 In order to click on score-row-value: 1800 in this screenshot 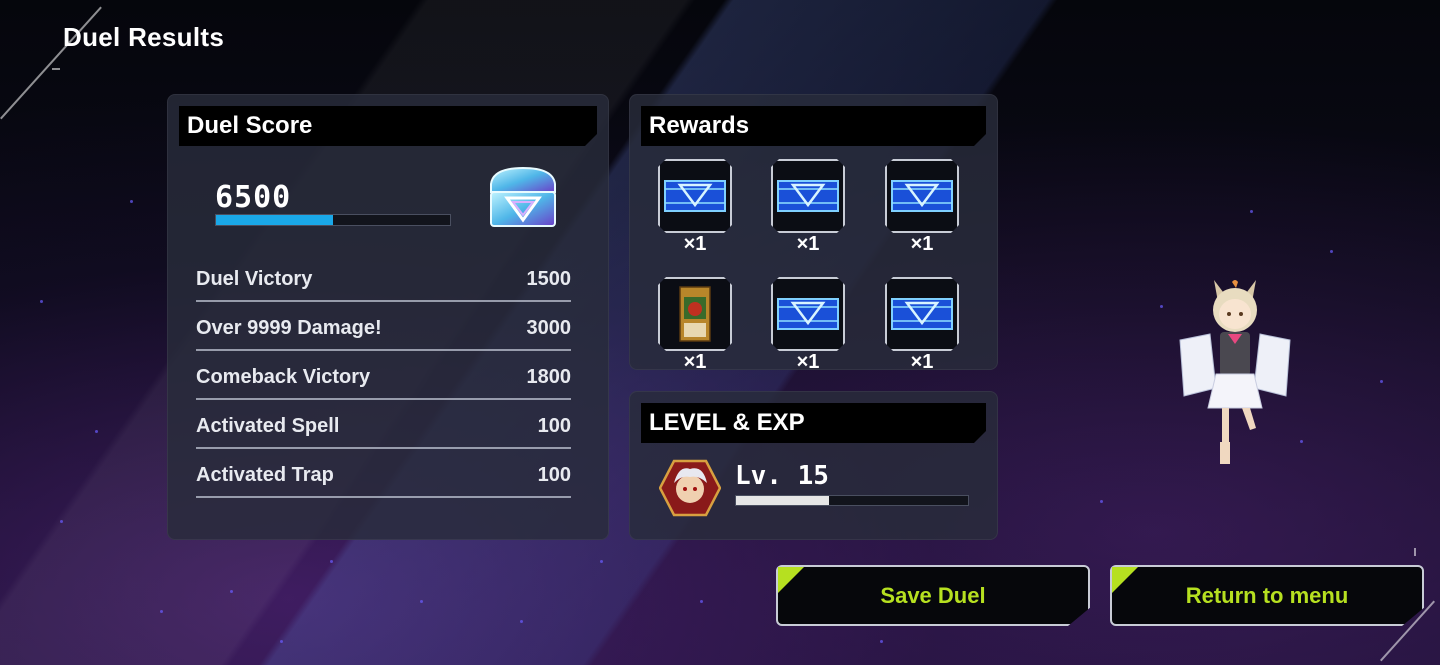, I will do `click(549, 377)`.